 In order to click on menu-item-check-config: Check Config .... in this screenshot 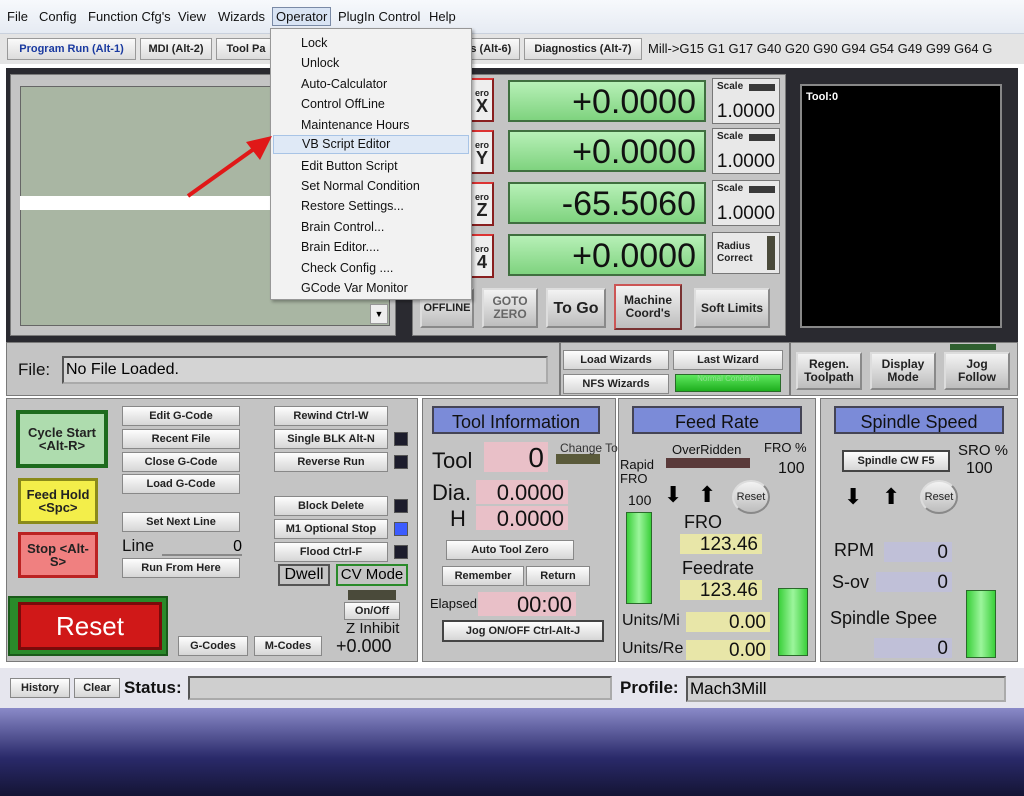, I will do `click(347, 268)`.